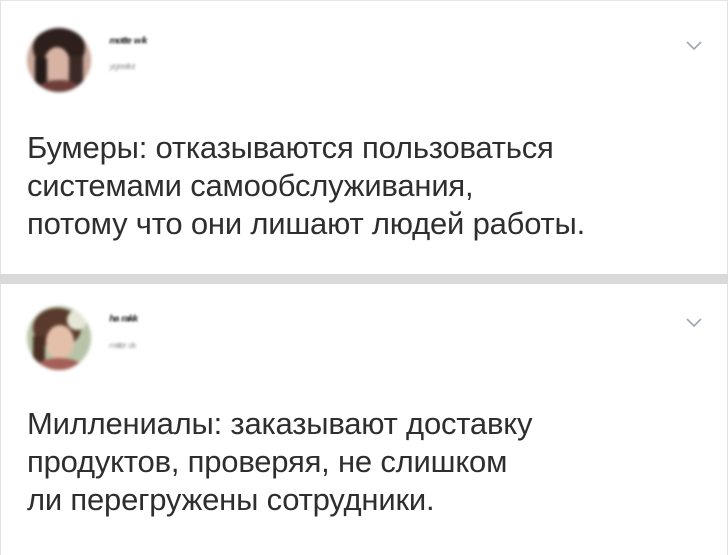 Image resolution: width=728 pixels, height=555 pixels. What do you see at coordinates (306, 223) in the screenshot?
I see `post-text-line: потому что они лишают людей работы.` at bounding box center [306, 223].